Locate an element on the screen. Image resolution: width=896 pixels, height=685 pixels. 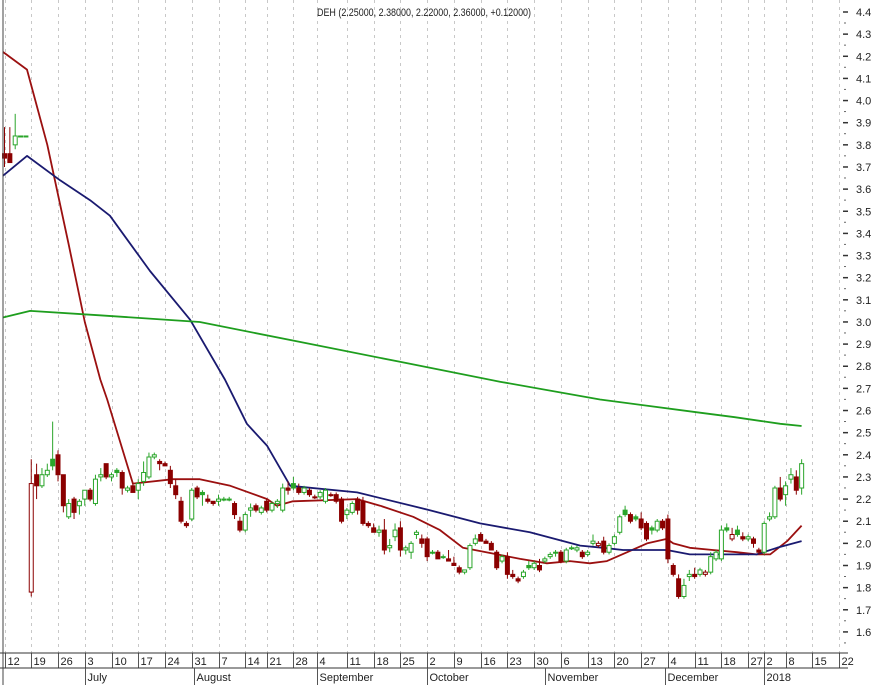
x-tick-label: 20 is located at coordinates (623, 662).